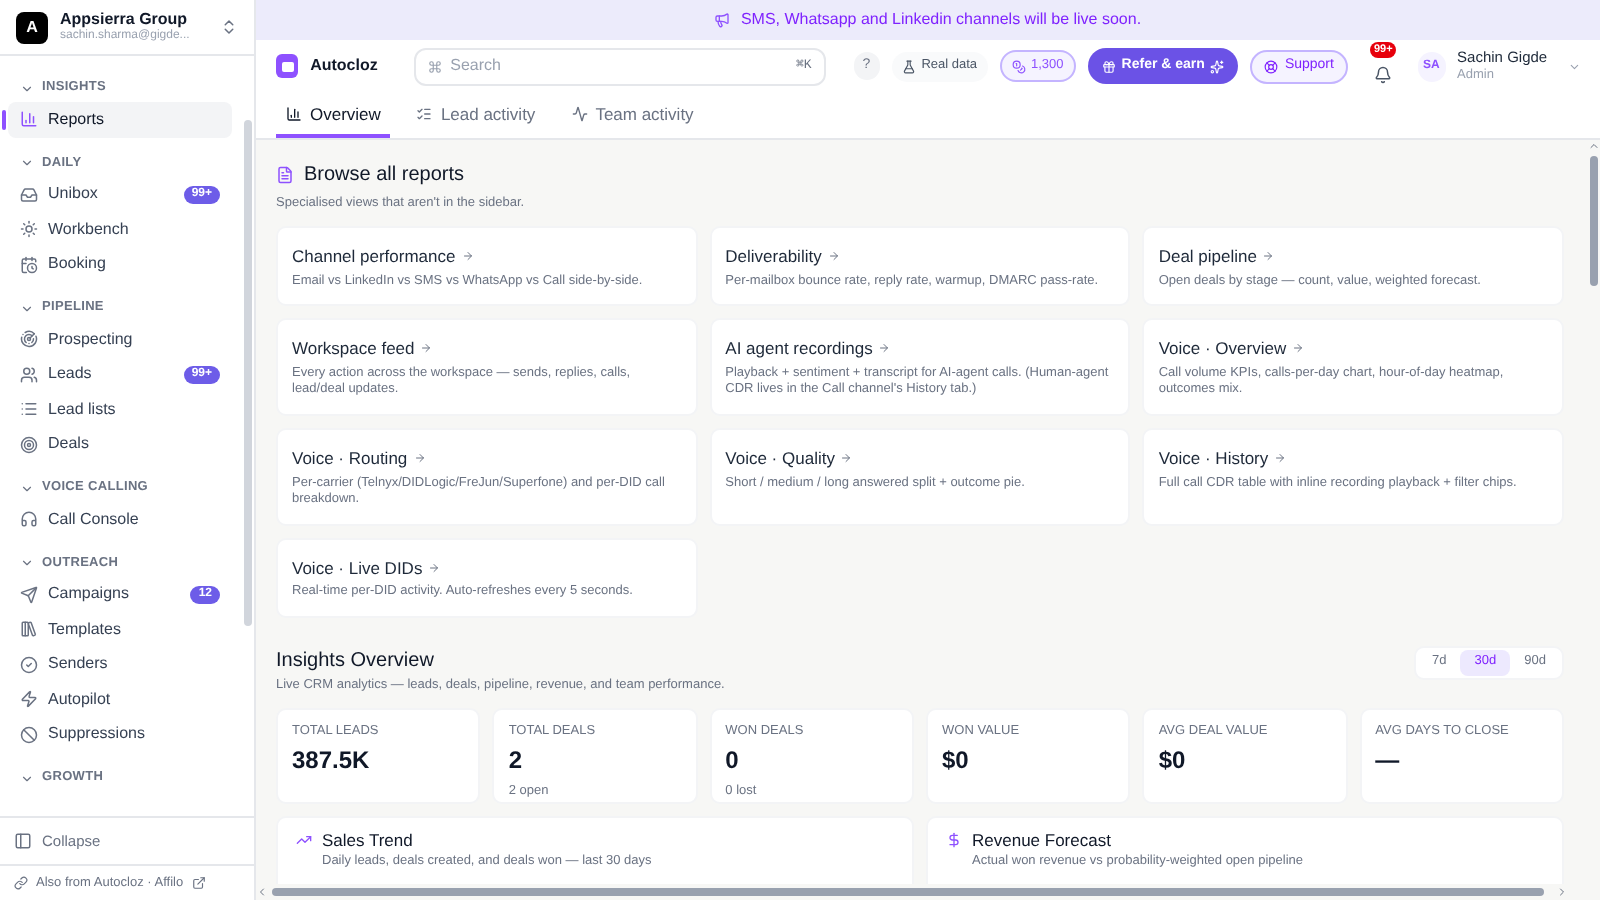 This screenshot has height=900, width=1600. I want to click on tab: Team activity, so click(632, 116).